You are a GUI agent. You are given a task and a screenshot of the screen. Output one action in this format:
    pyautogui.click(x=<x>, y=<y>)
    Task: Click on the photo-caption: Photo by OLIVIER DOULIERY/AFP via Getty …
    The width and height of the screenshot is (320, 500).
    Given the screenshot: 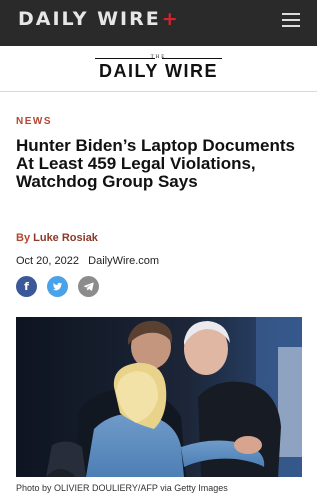 What is the action you would take?
    pyautogui.click(x=122, y=488)
    